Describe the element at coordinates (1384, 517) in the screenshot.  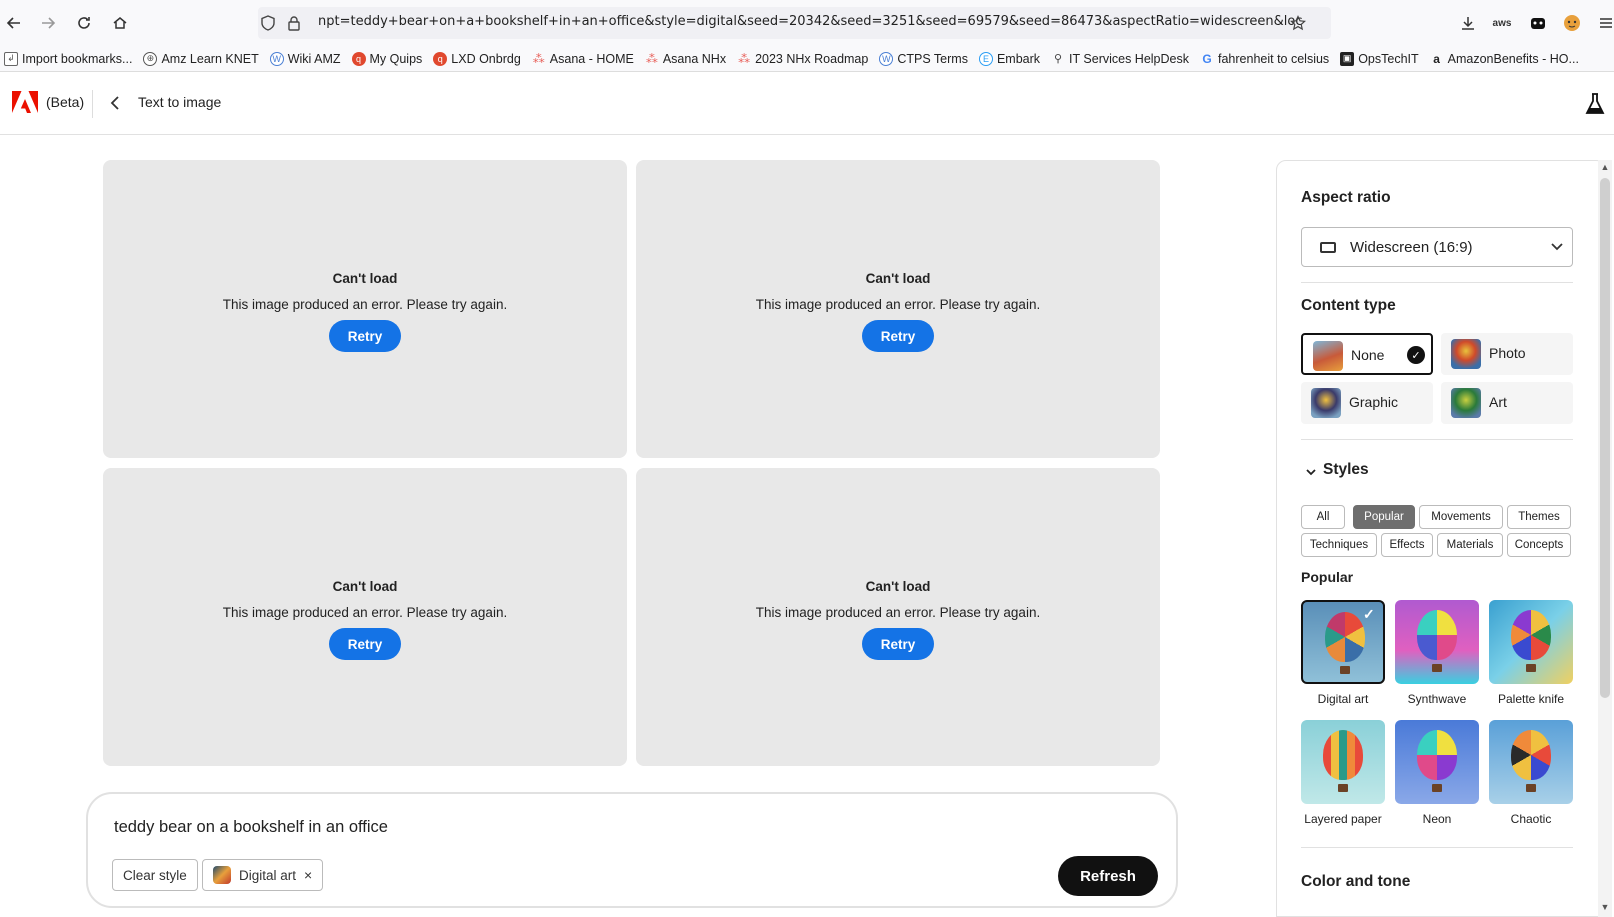
I see `style-tag-popular: Popular` at that location.